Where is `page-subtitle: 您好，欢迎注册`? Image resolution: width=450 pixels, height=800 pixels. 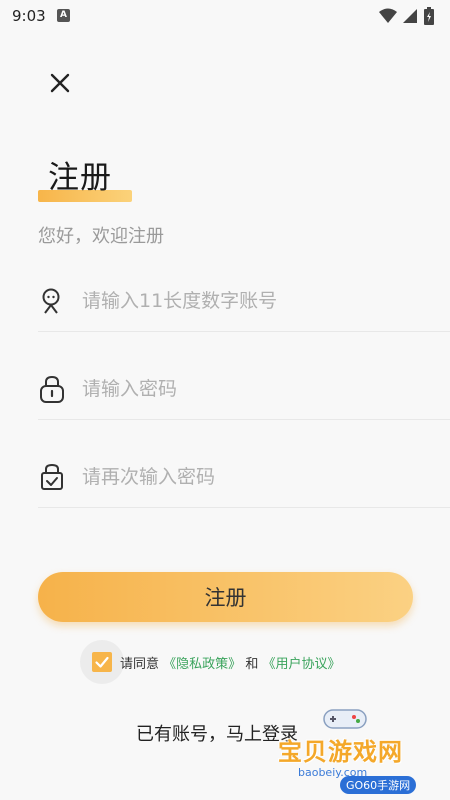
page-subtitle: 您好，欢迎注册 is located at coordinates (101, 236).